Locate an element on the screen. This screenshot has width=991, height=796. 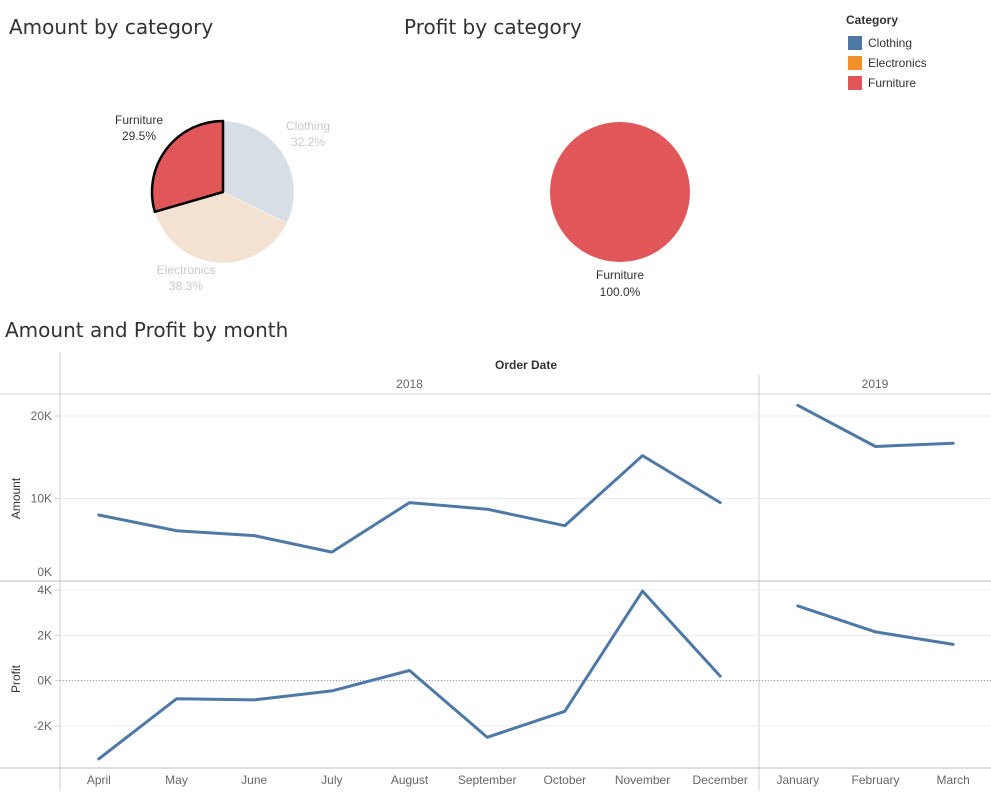
y-tick-label: 2K is located at coordinates (44, 635).